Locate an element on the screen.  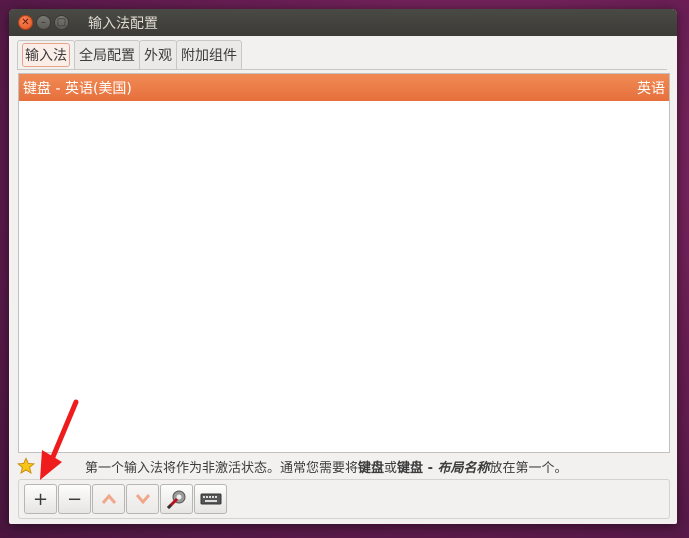
chevron-up-icon is located at coordinates (108, 498).